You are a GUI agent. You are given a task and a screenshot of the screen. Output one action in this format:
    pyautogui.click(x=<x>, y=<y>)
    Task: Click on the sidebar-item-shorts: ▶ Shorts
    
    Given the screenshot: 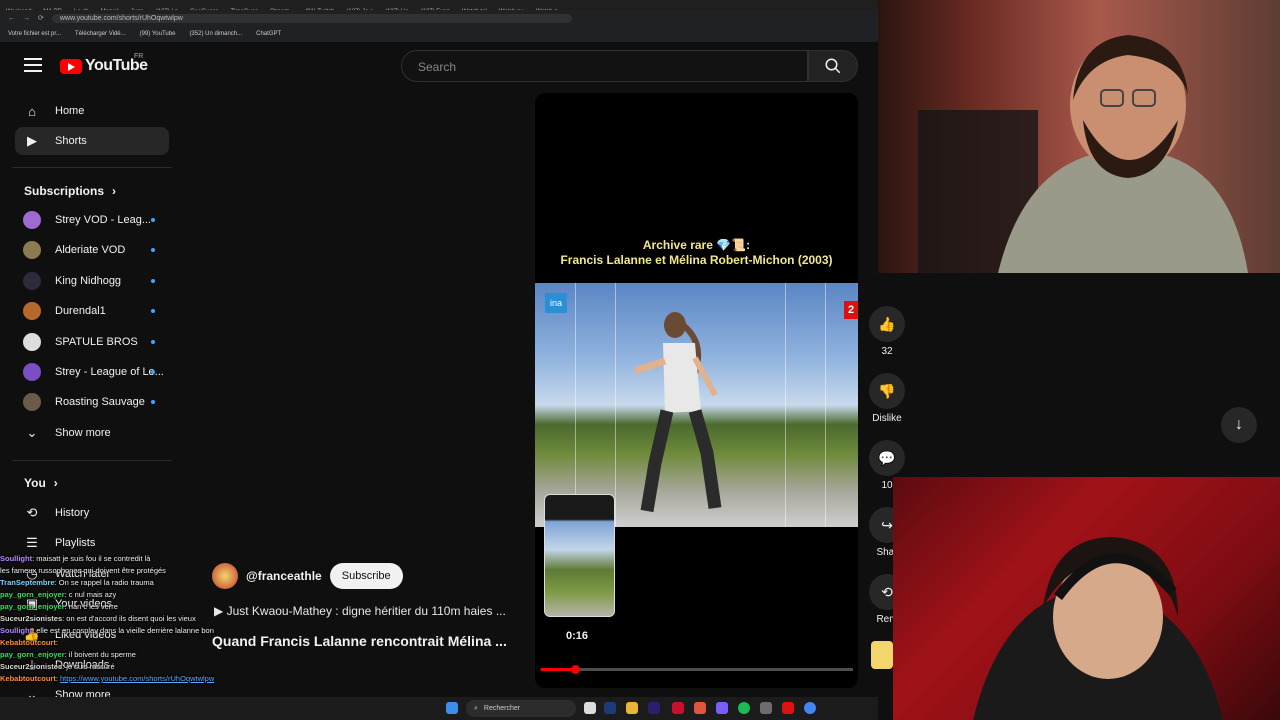 What is the action you would take?
    pyautogui.click(x=92, y=141)
    